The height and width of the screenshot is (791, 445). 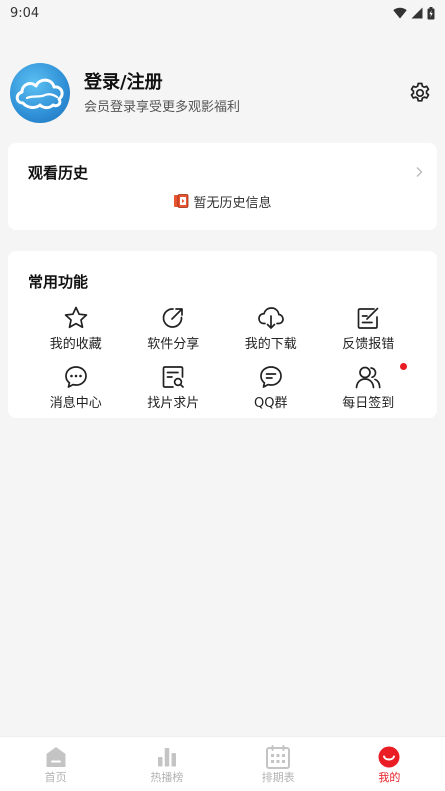 I want to click on film-icon, so click(x=181, y=201).